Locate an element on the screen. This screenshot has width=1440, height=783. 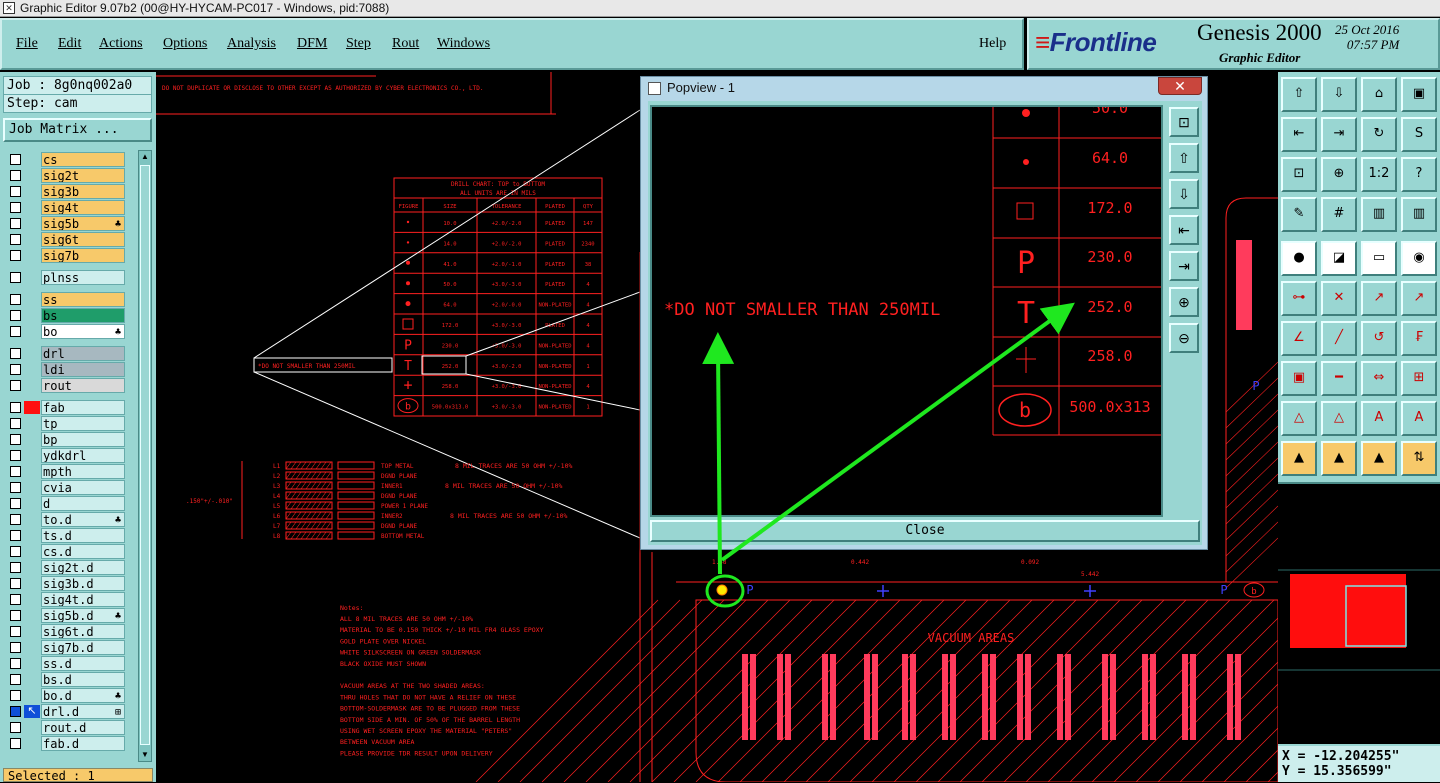
layer-row-ss: ss is located at coordinates (66, 299).